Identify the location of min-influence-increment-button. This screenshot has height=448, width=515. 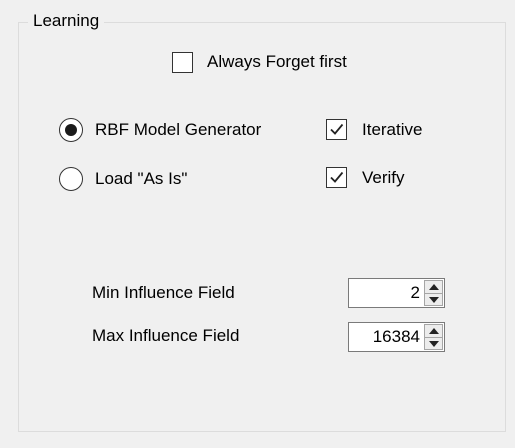
(433, 287).